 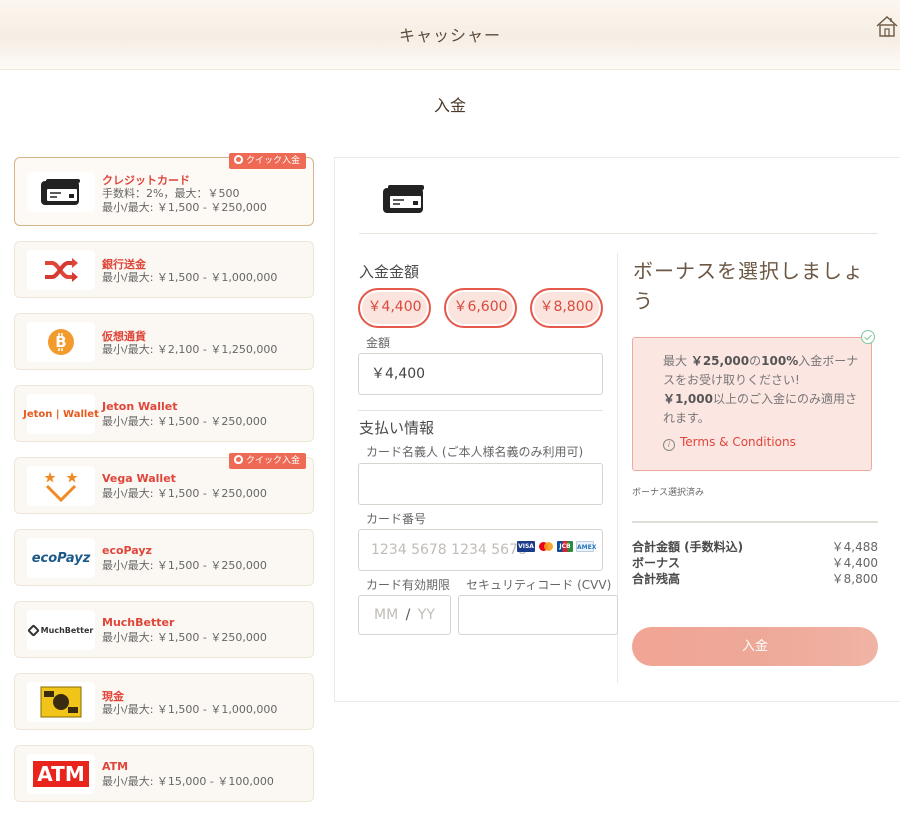 I want to click on payment-info-label: 支払い情報, so click(x=397, y=428).